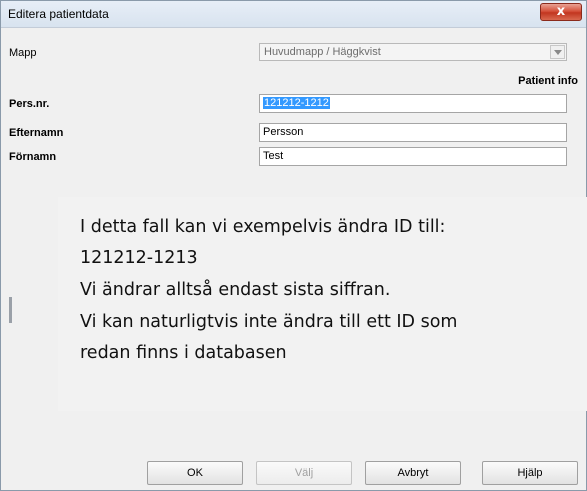 The width and height of the screenshot is (587, 491). What do you see at coordinates (413, 52) in the screenshot?
I see `mapp-select: Huvudmapp / Häggkvist` at bounding box center [413, 52].